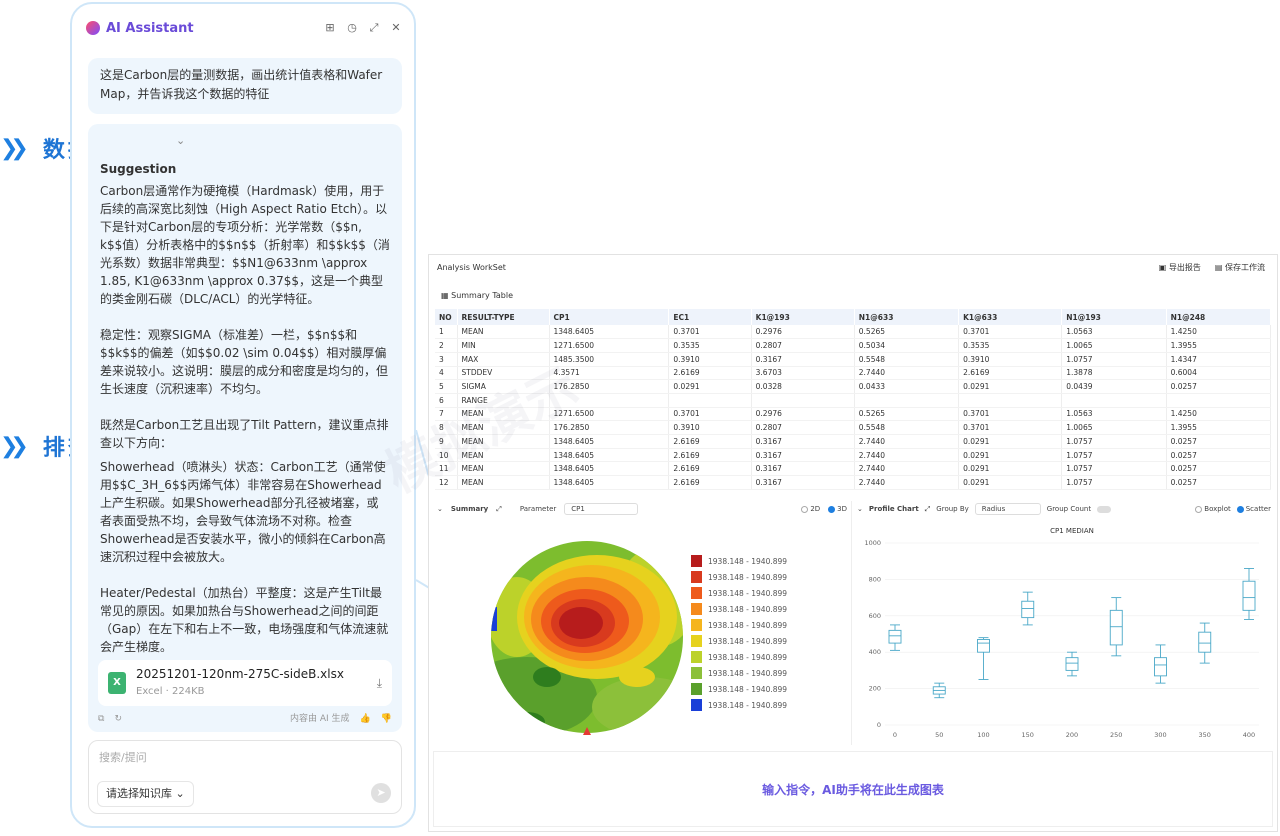 This screenshot has width=1280, height=836. What do you see at coordinates (1007, 509) in the screenshot?
I see `group-by-select: Radius` at bounding box center [1007, 509].